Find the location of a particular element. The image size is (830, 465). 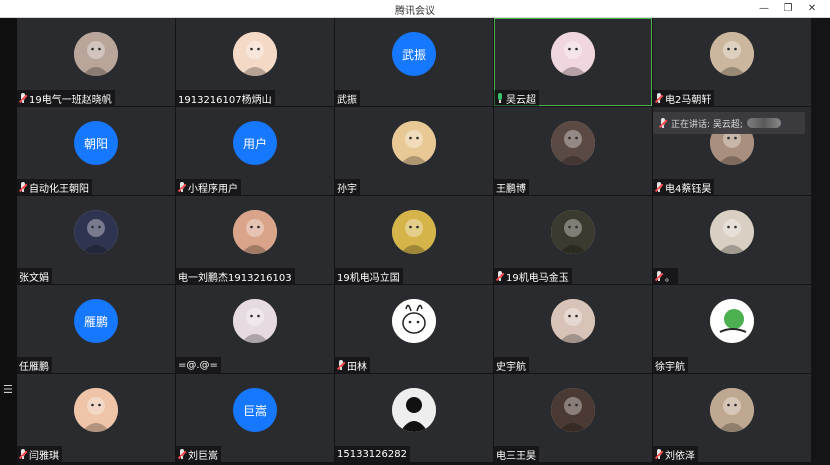

speaking-indicator: 正在讲话: 吴云超; is located at coordinates (729, 123).